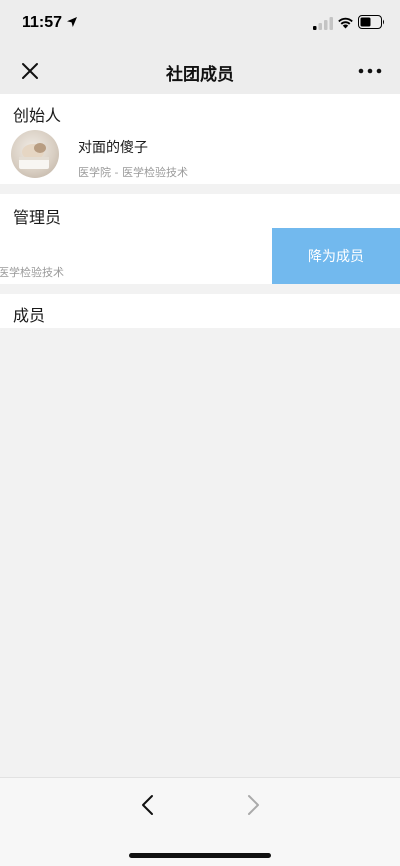  I want to click on bottom-toolbar, so click(200, 821).